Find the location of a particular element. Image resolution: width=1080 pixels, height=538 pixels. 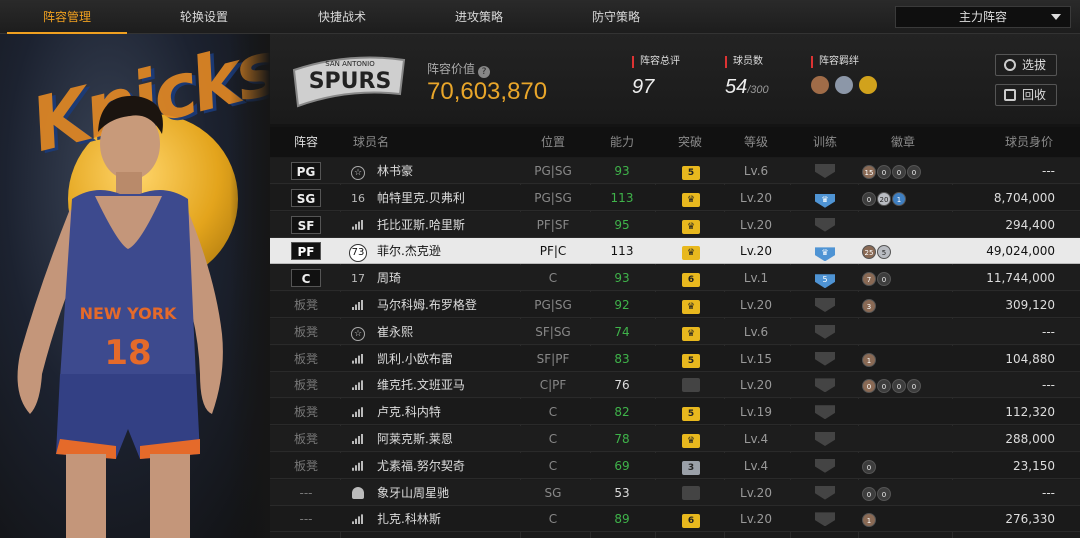

lineup-slot: PG is located at coordinates (306, 171).